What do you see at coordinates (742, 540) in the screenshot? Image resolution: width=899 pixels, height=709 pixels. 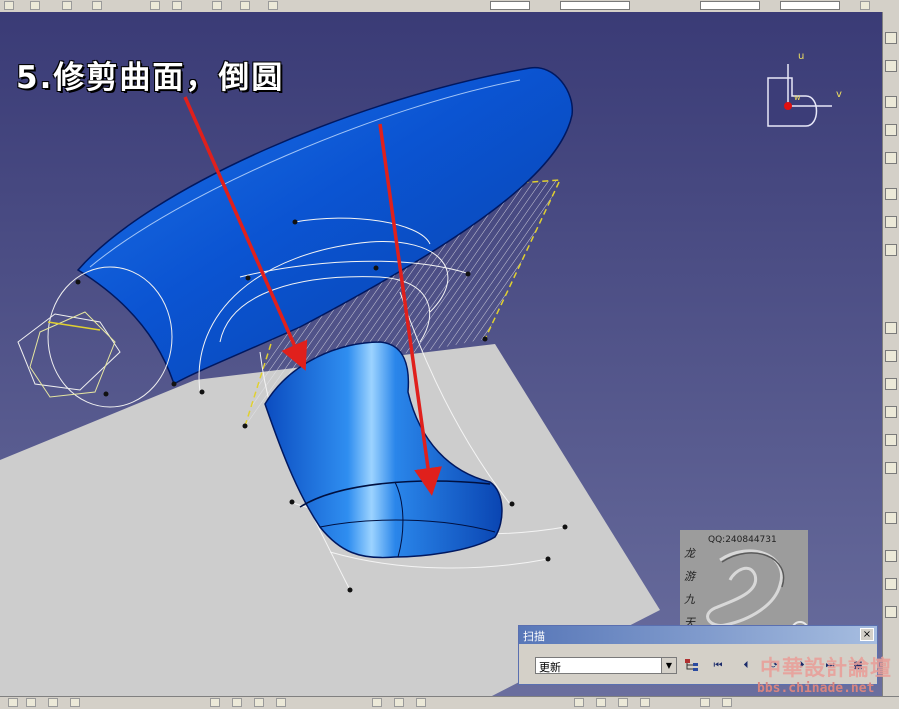 I see `stamp-qq-text: QQ:240844731` at bounding box center [742, 540].